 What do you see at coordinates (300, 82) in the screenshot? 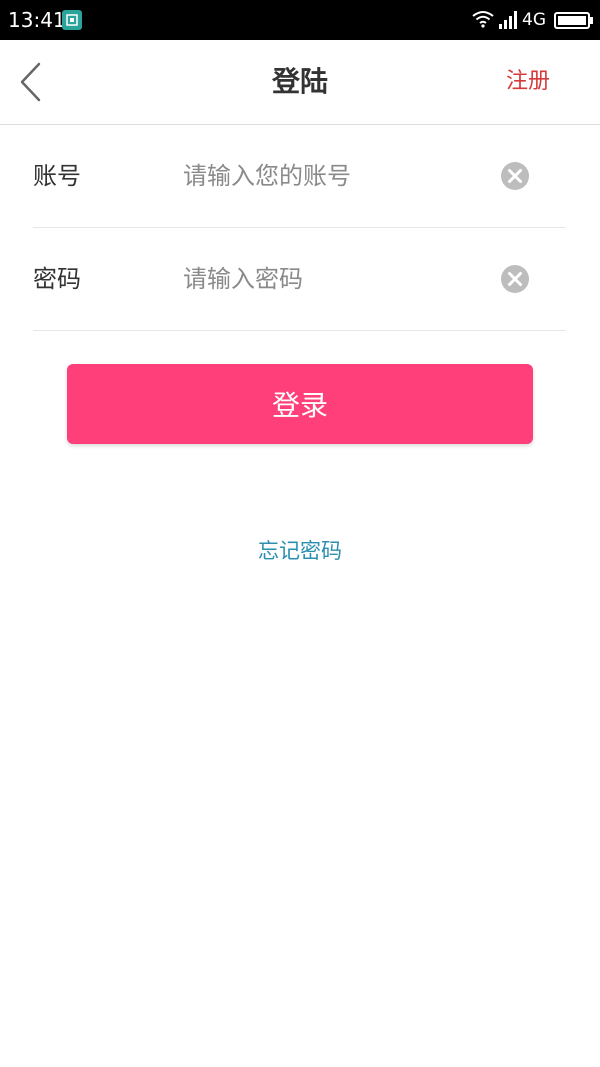
I see `nav-bar: 登陆 注册` at bounding box center [300, 82].